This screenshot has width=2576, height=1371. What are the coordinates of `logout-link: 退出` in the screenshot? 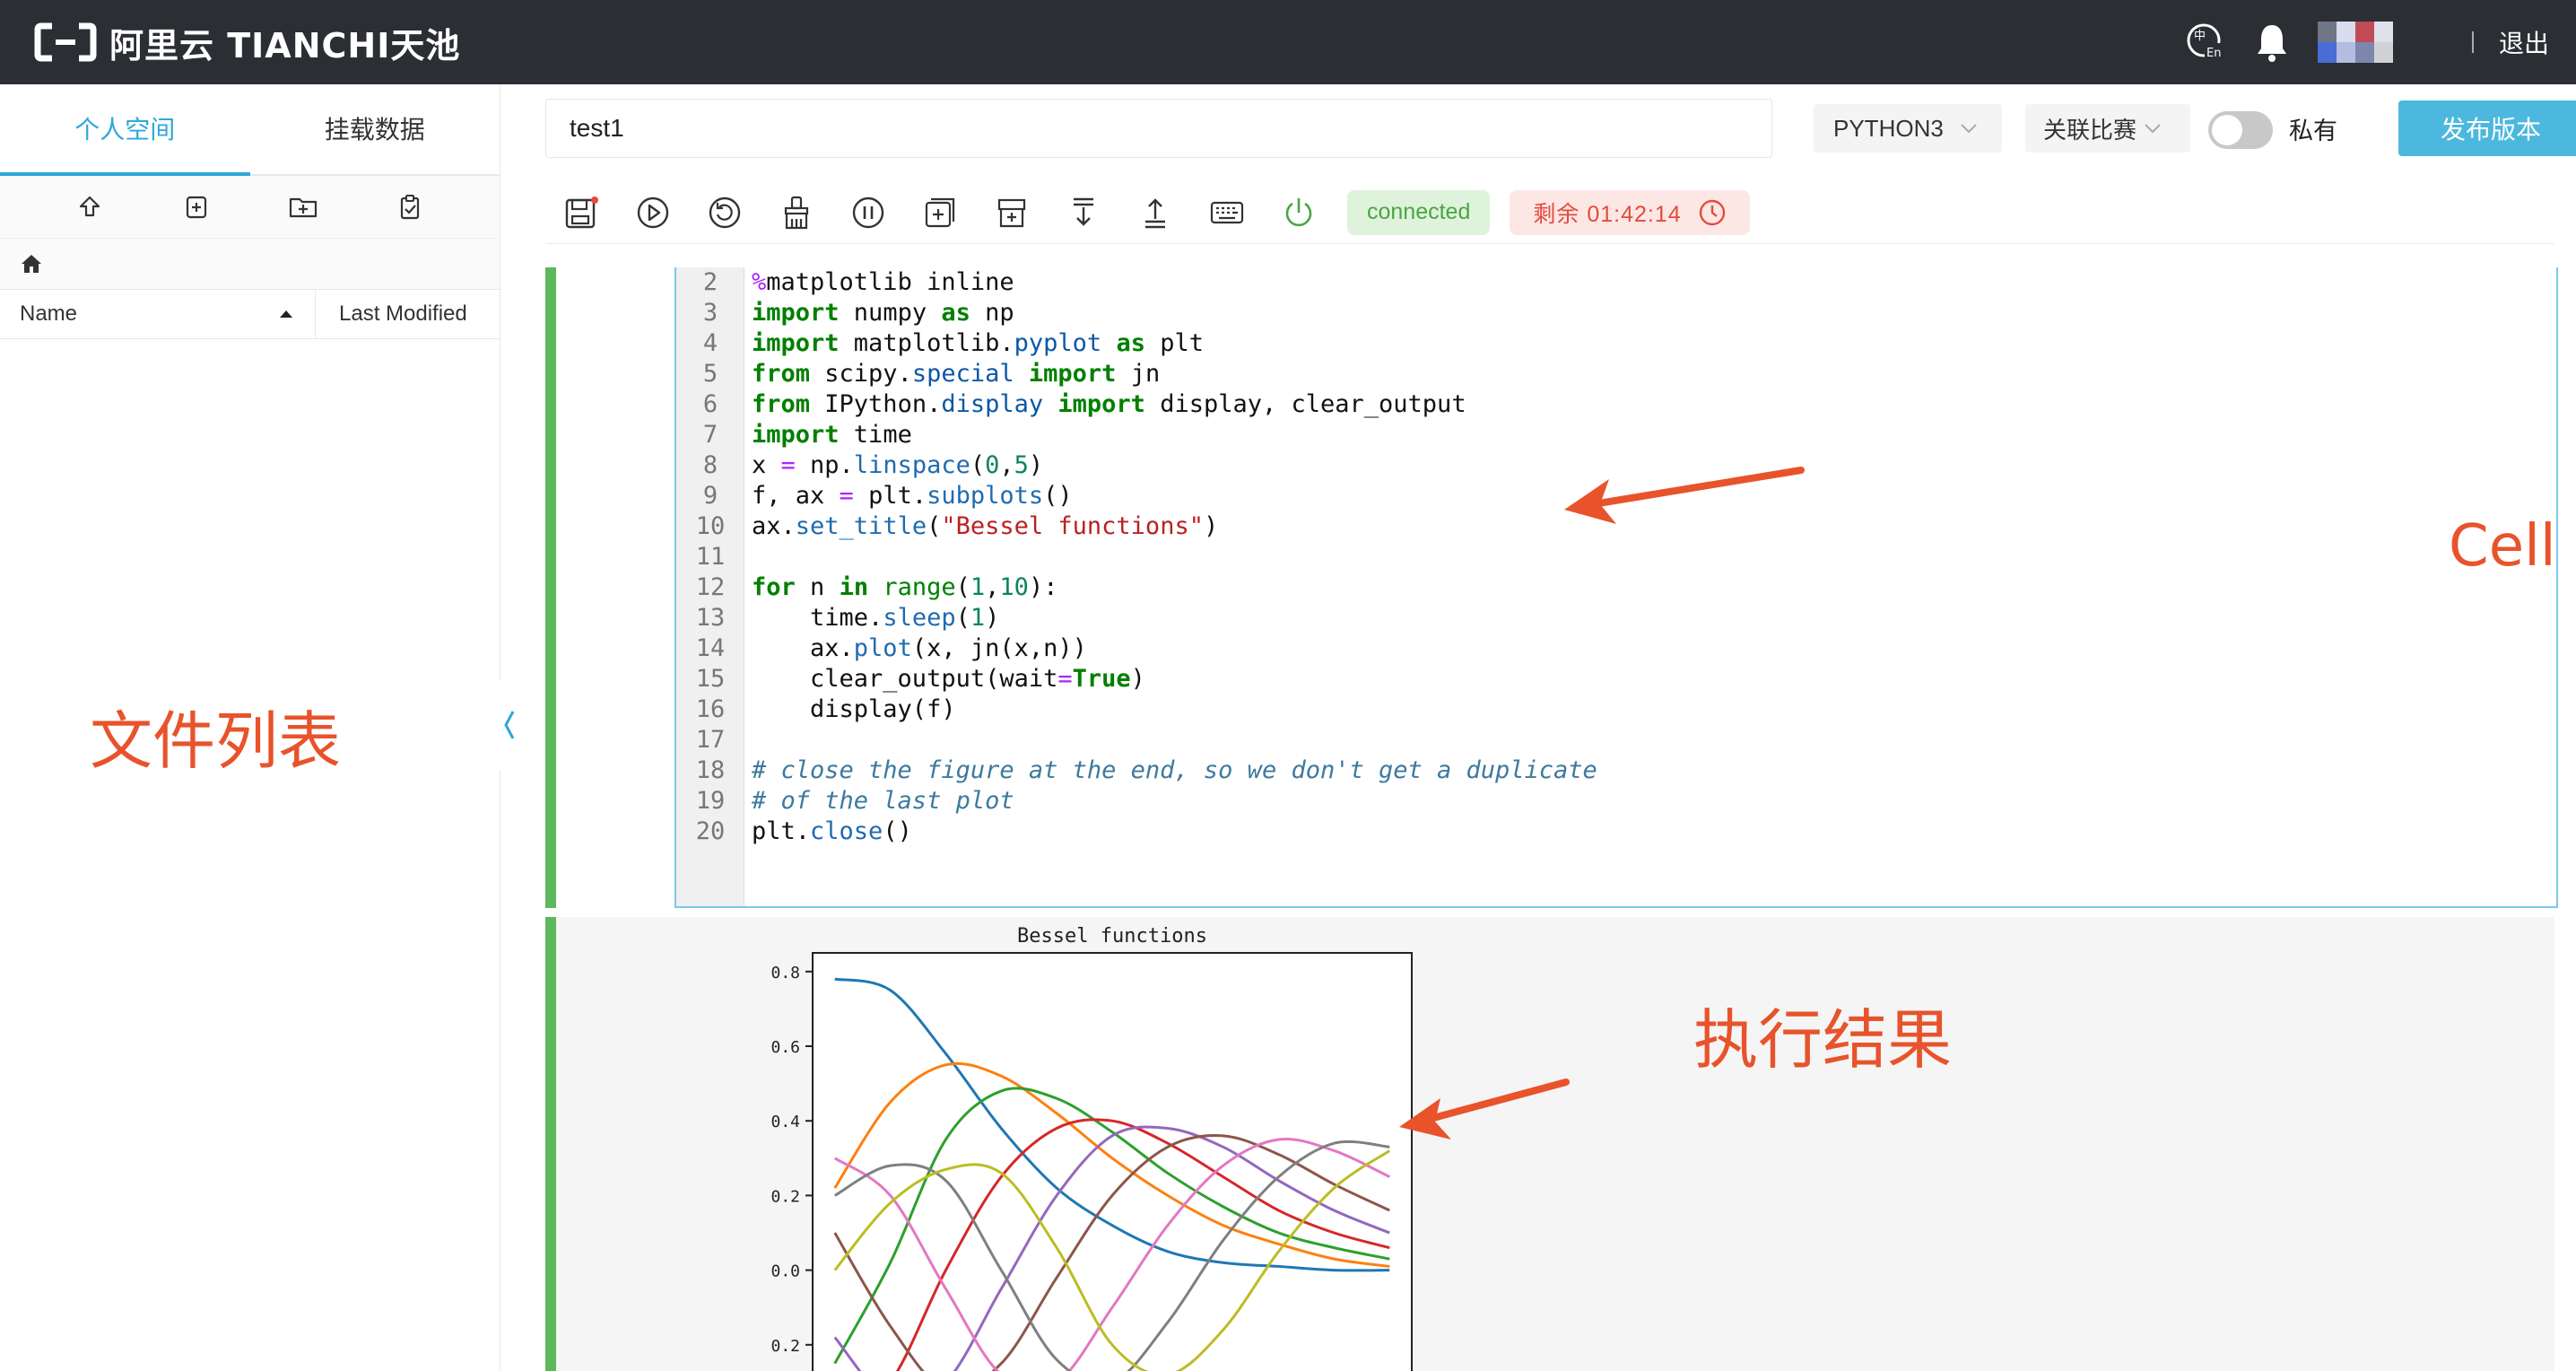 It's located at (2524, 42).